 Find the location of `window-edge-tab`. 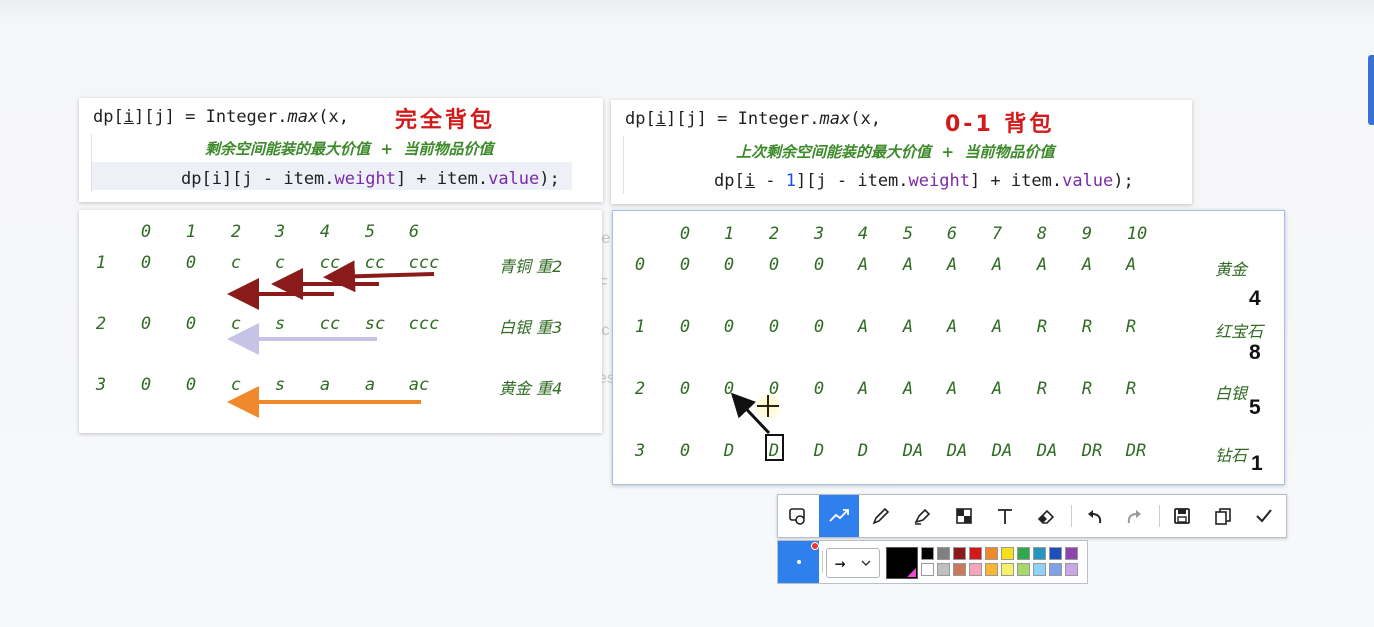

window-edge-tab is located at coordinates (1371, 90).